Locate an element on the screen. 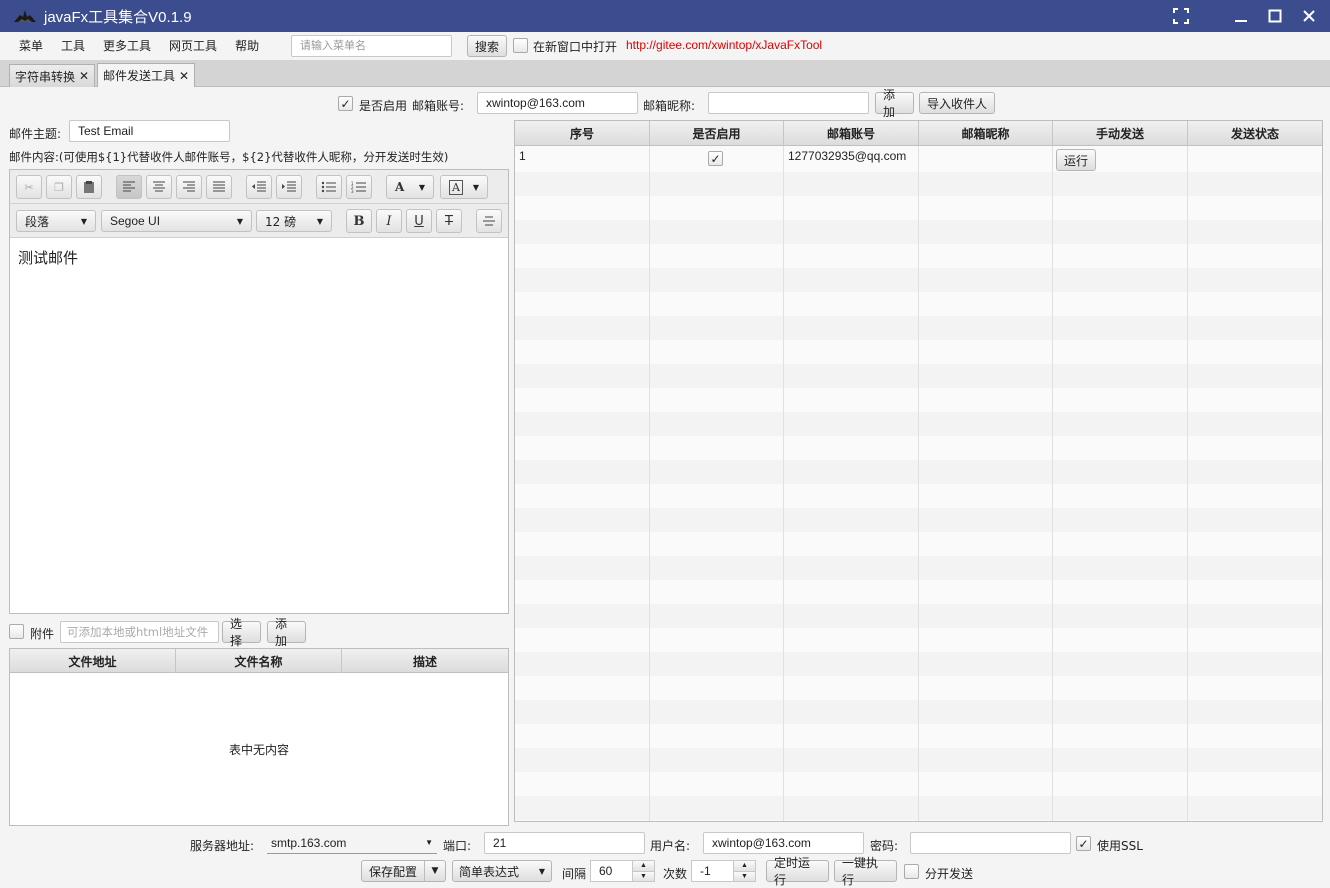 The image size is (1330, 888). horizontal-rule-icon is located at coordinates (489, 221).